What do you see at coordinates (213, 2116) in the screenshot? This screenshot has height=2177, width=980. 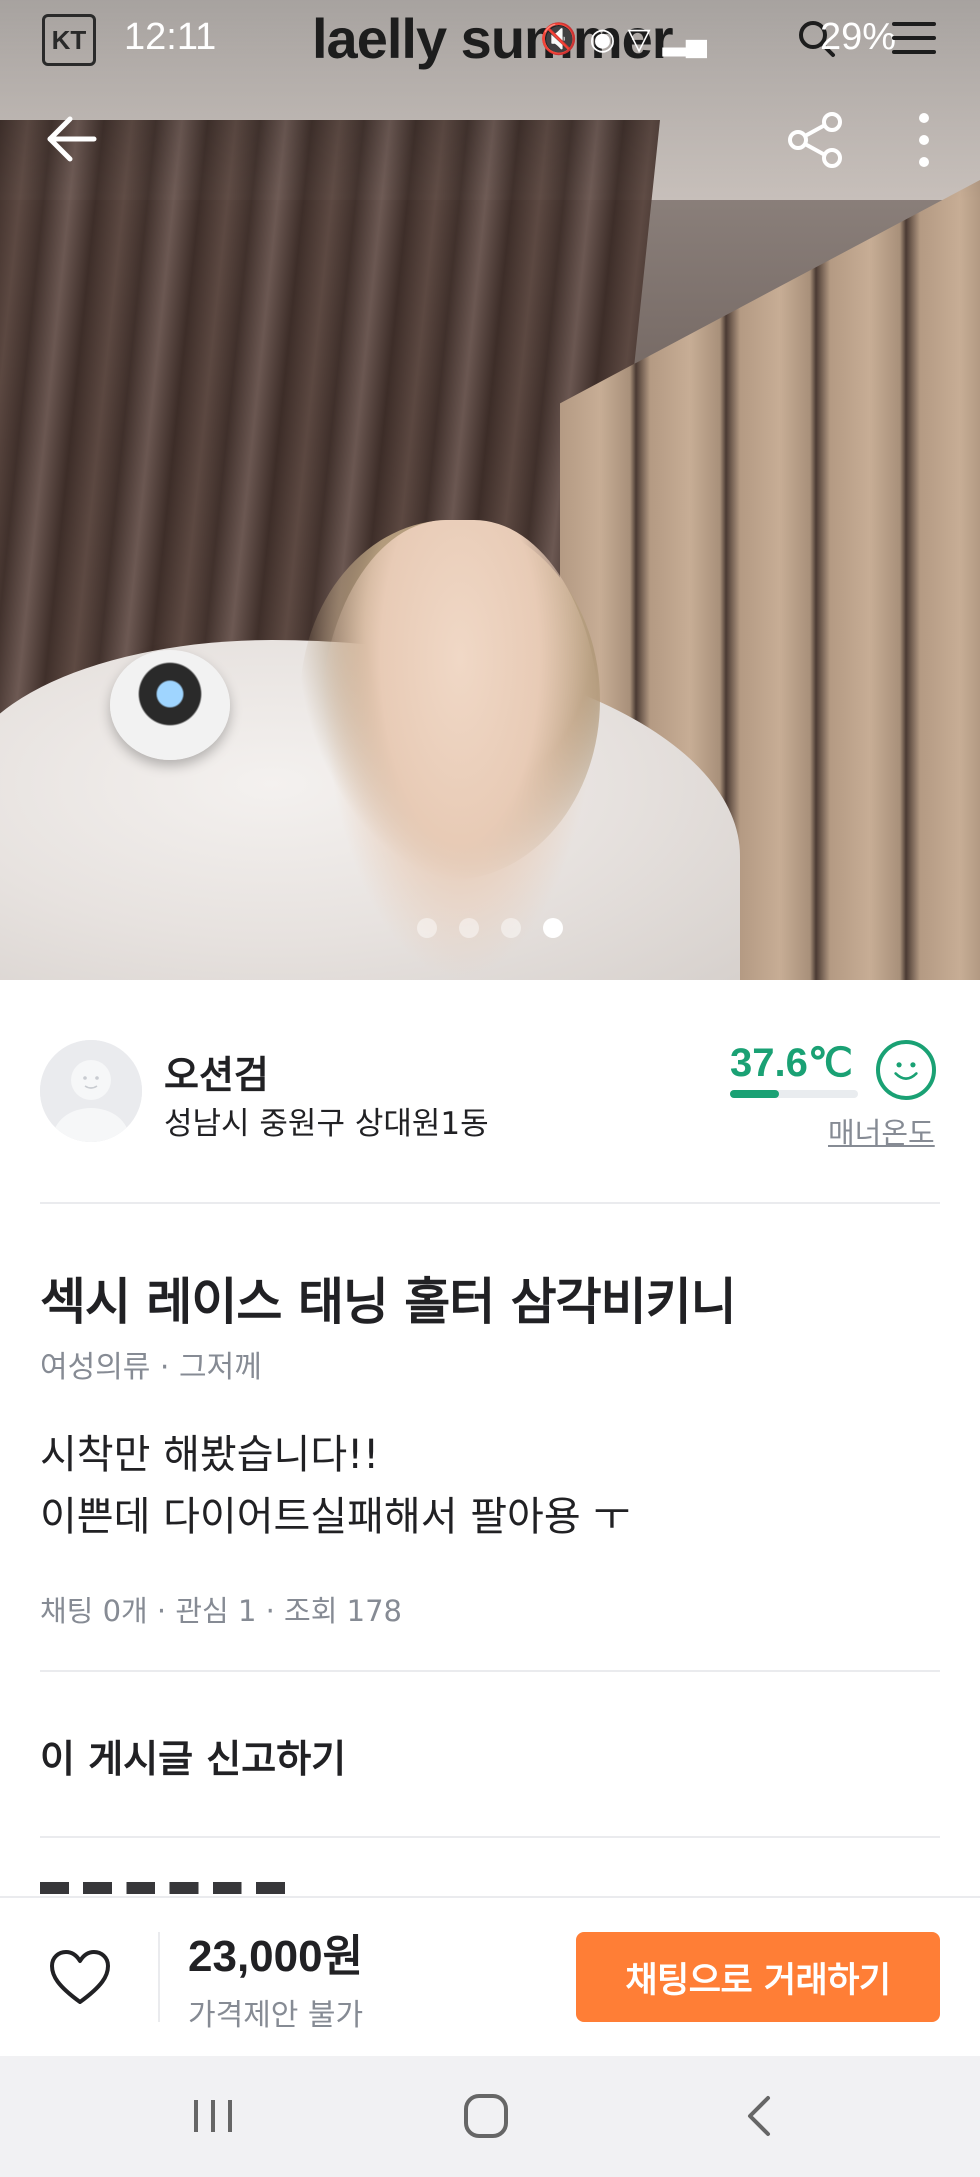 I see `recents-icon` at bounding box center [213, 2116].